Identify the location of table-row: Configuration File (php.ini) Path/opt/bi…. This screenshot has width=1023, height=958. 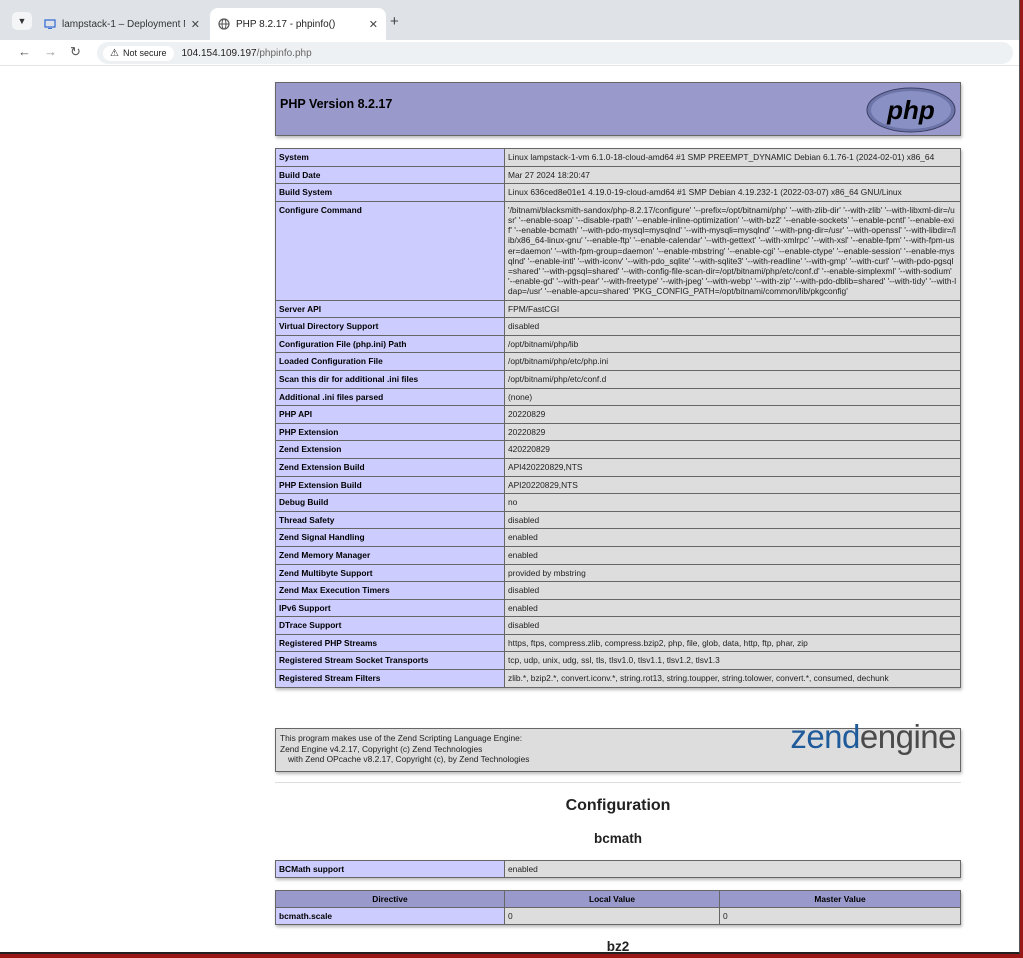
(618, 344).